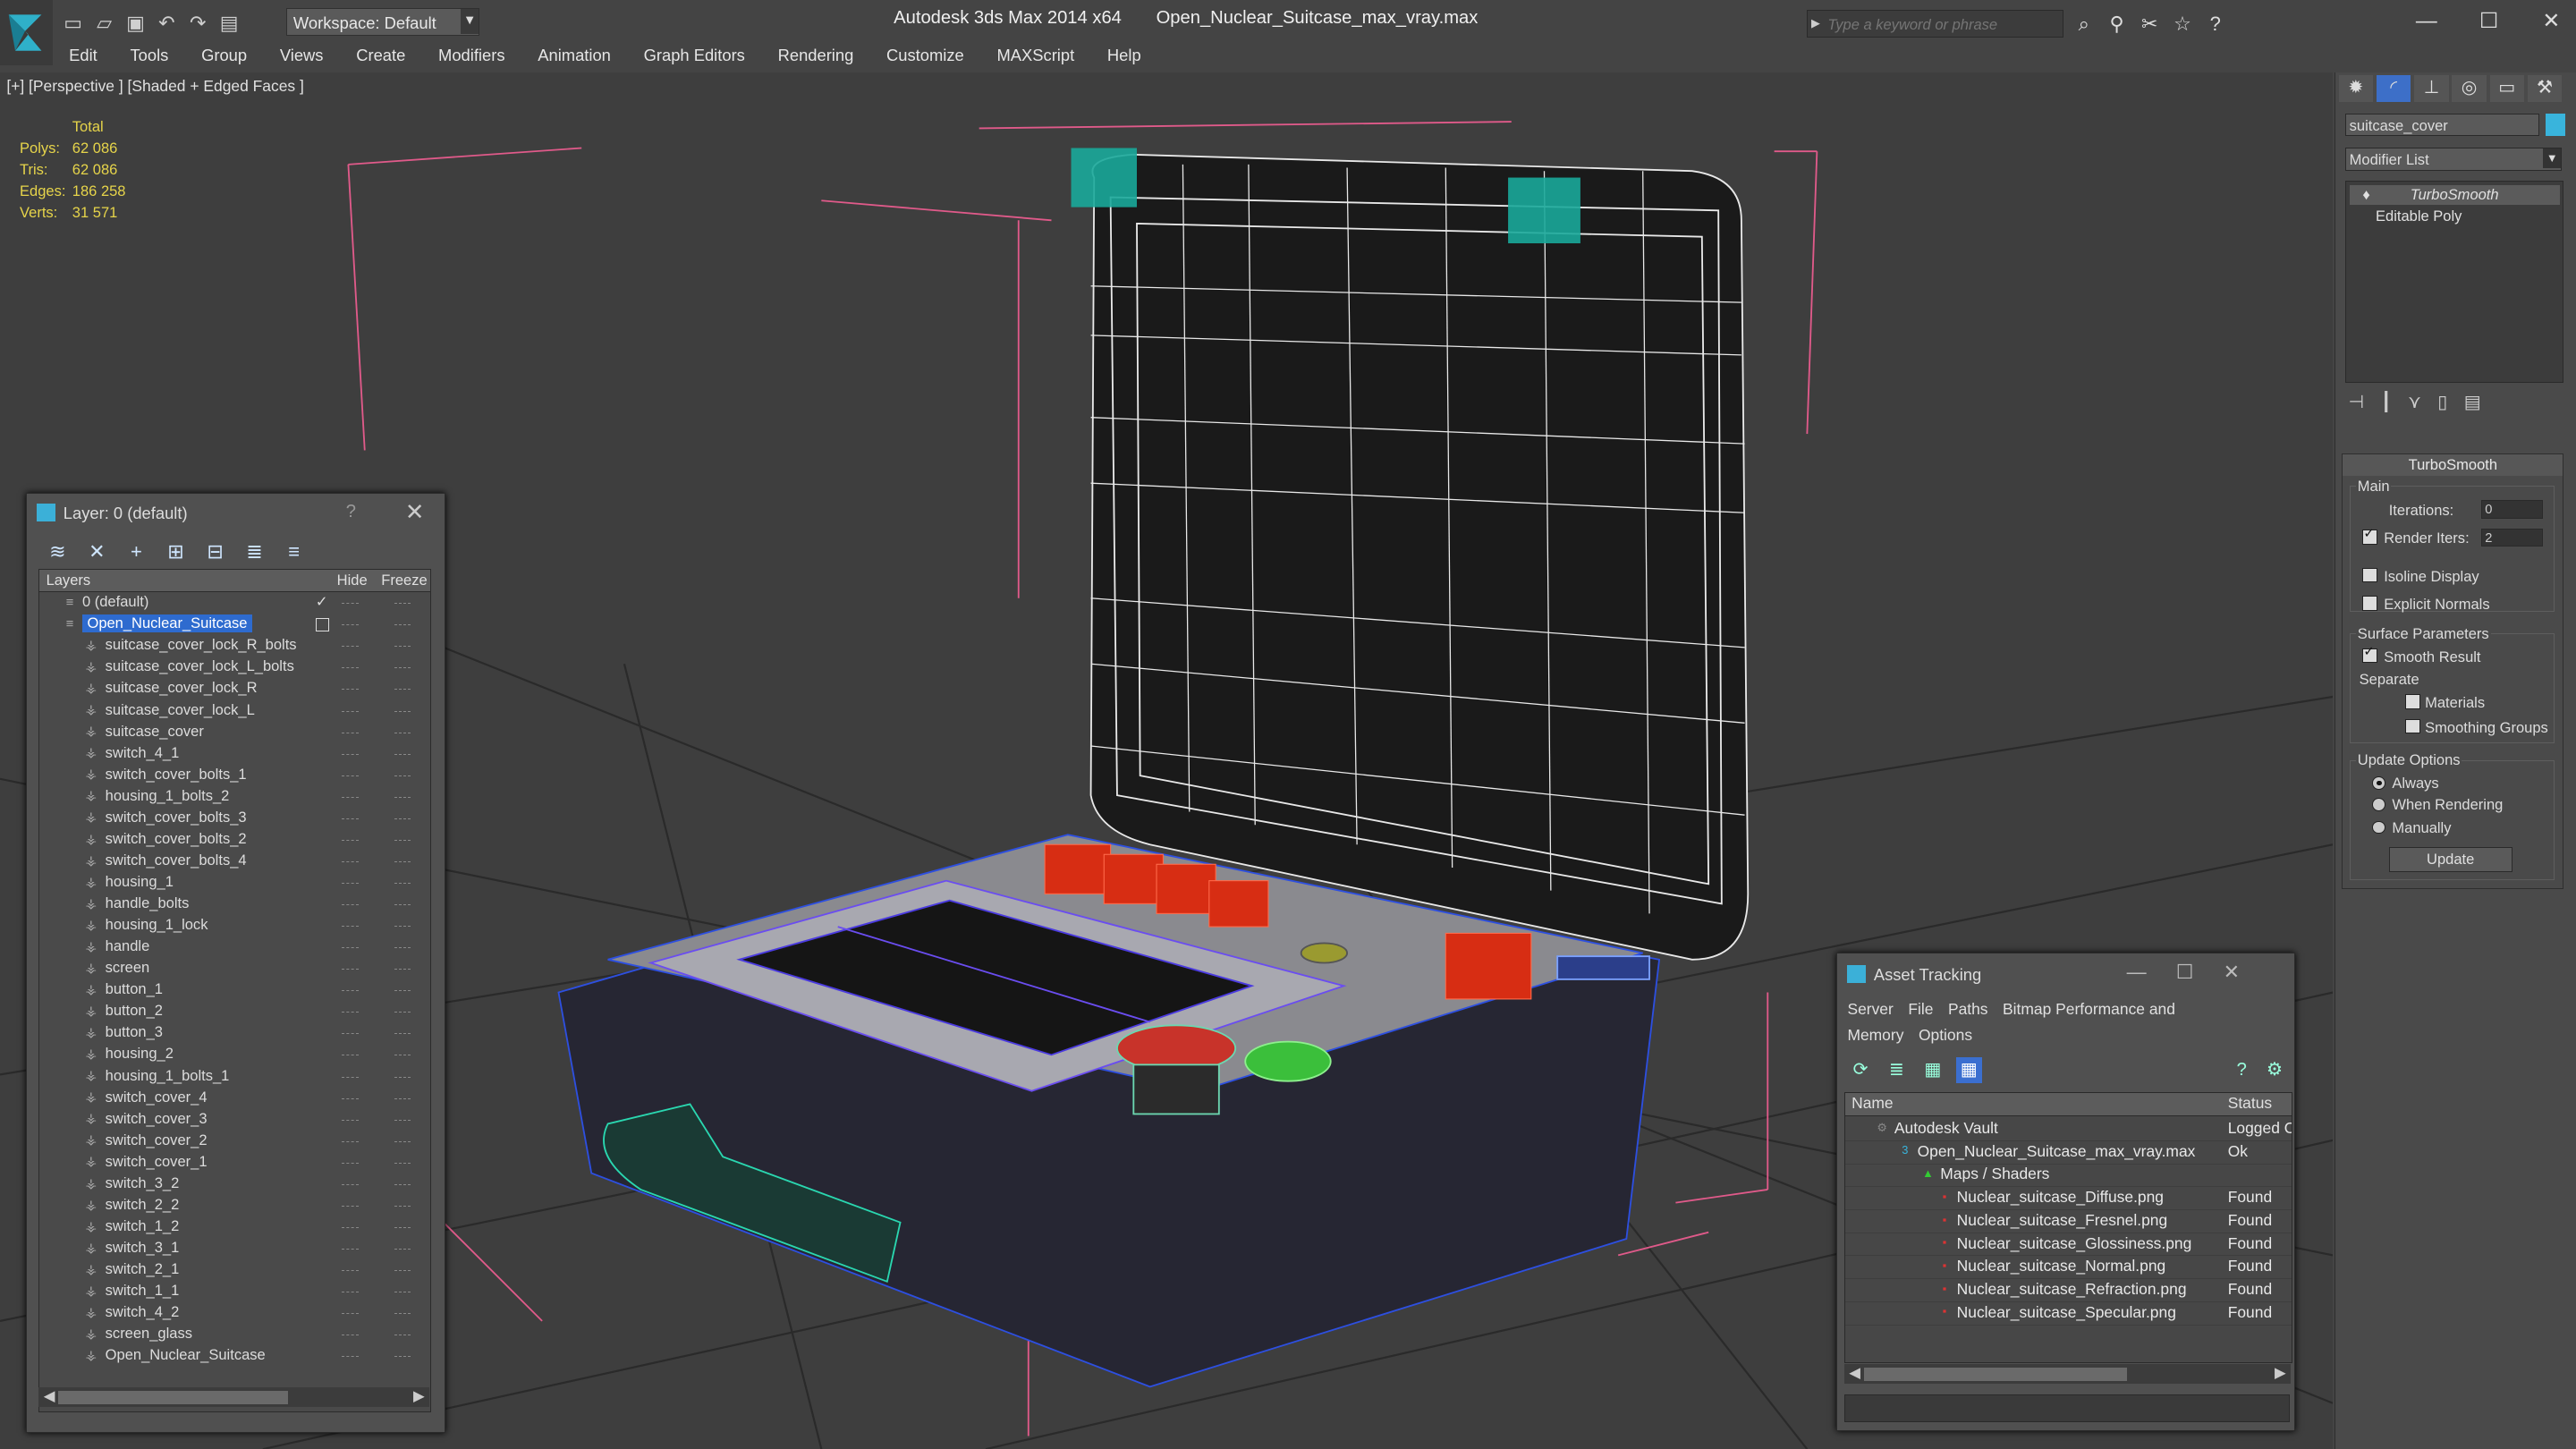 The height and width of the screenshot is (1449, 2576). What do you see at coordinates (234, 1078) in the screenshot?
I see `layer-row: ⚶ housing_1_bolts_1` at bounding box center [234, 1078].